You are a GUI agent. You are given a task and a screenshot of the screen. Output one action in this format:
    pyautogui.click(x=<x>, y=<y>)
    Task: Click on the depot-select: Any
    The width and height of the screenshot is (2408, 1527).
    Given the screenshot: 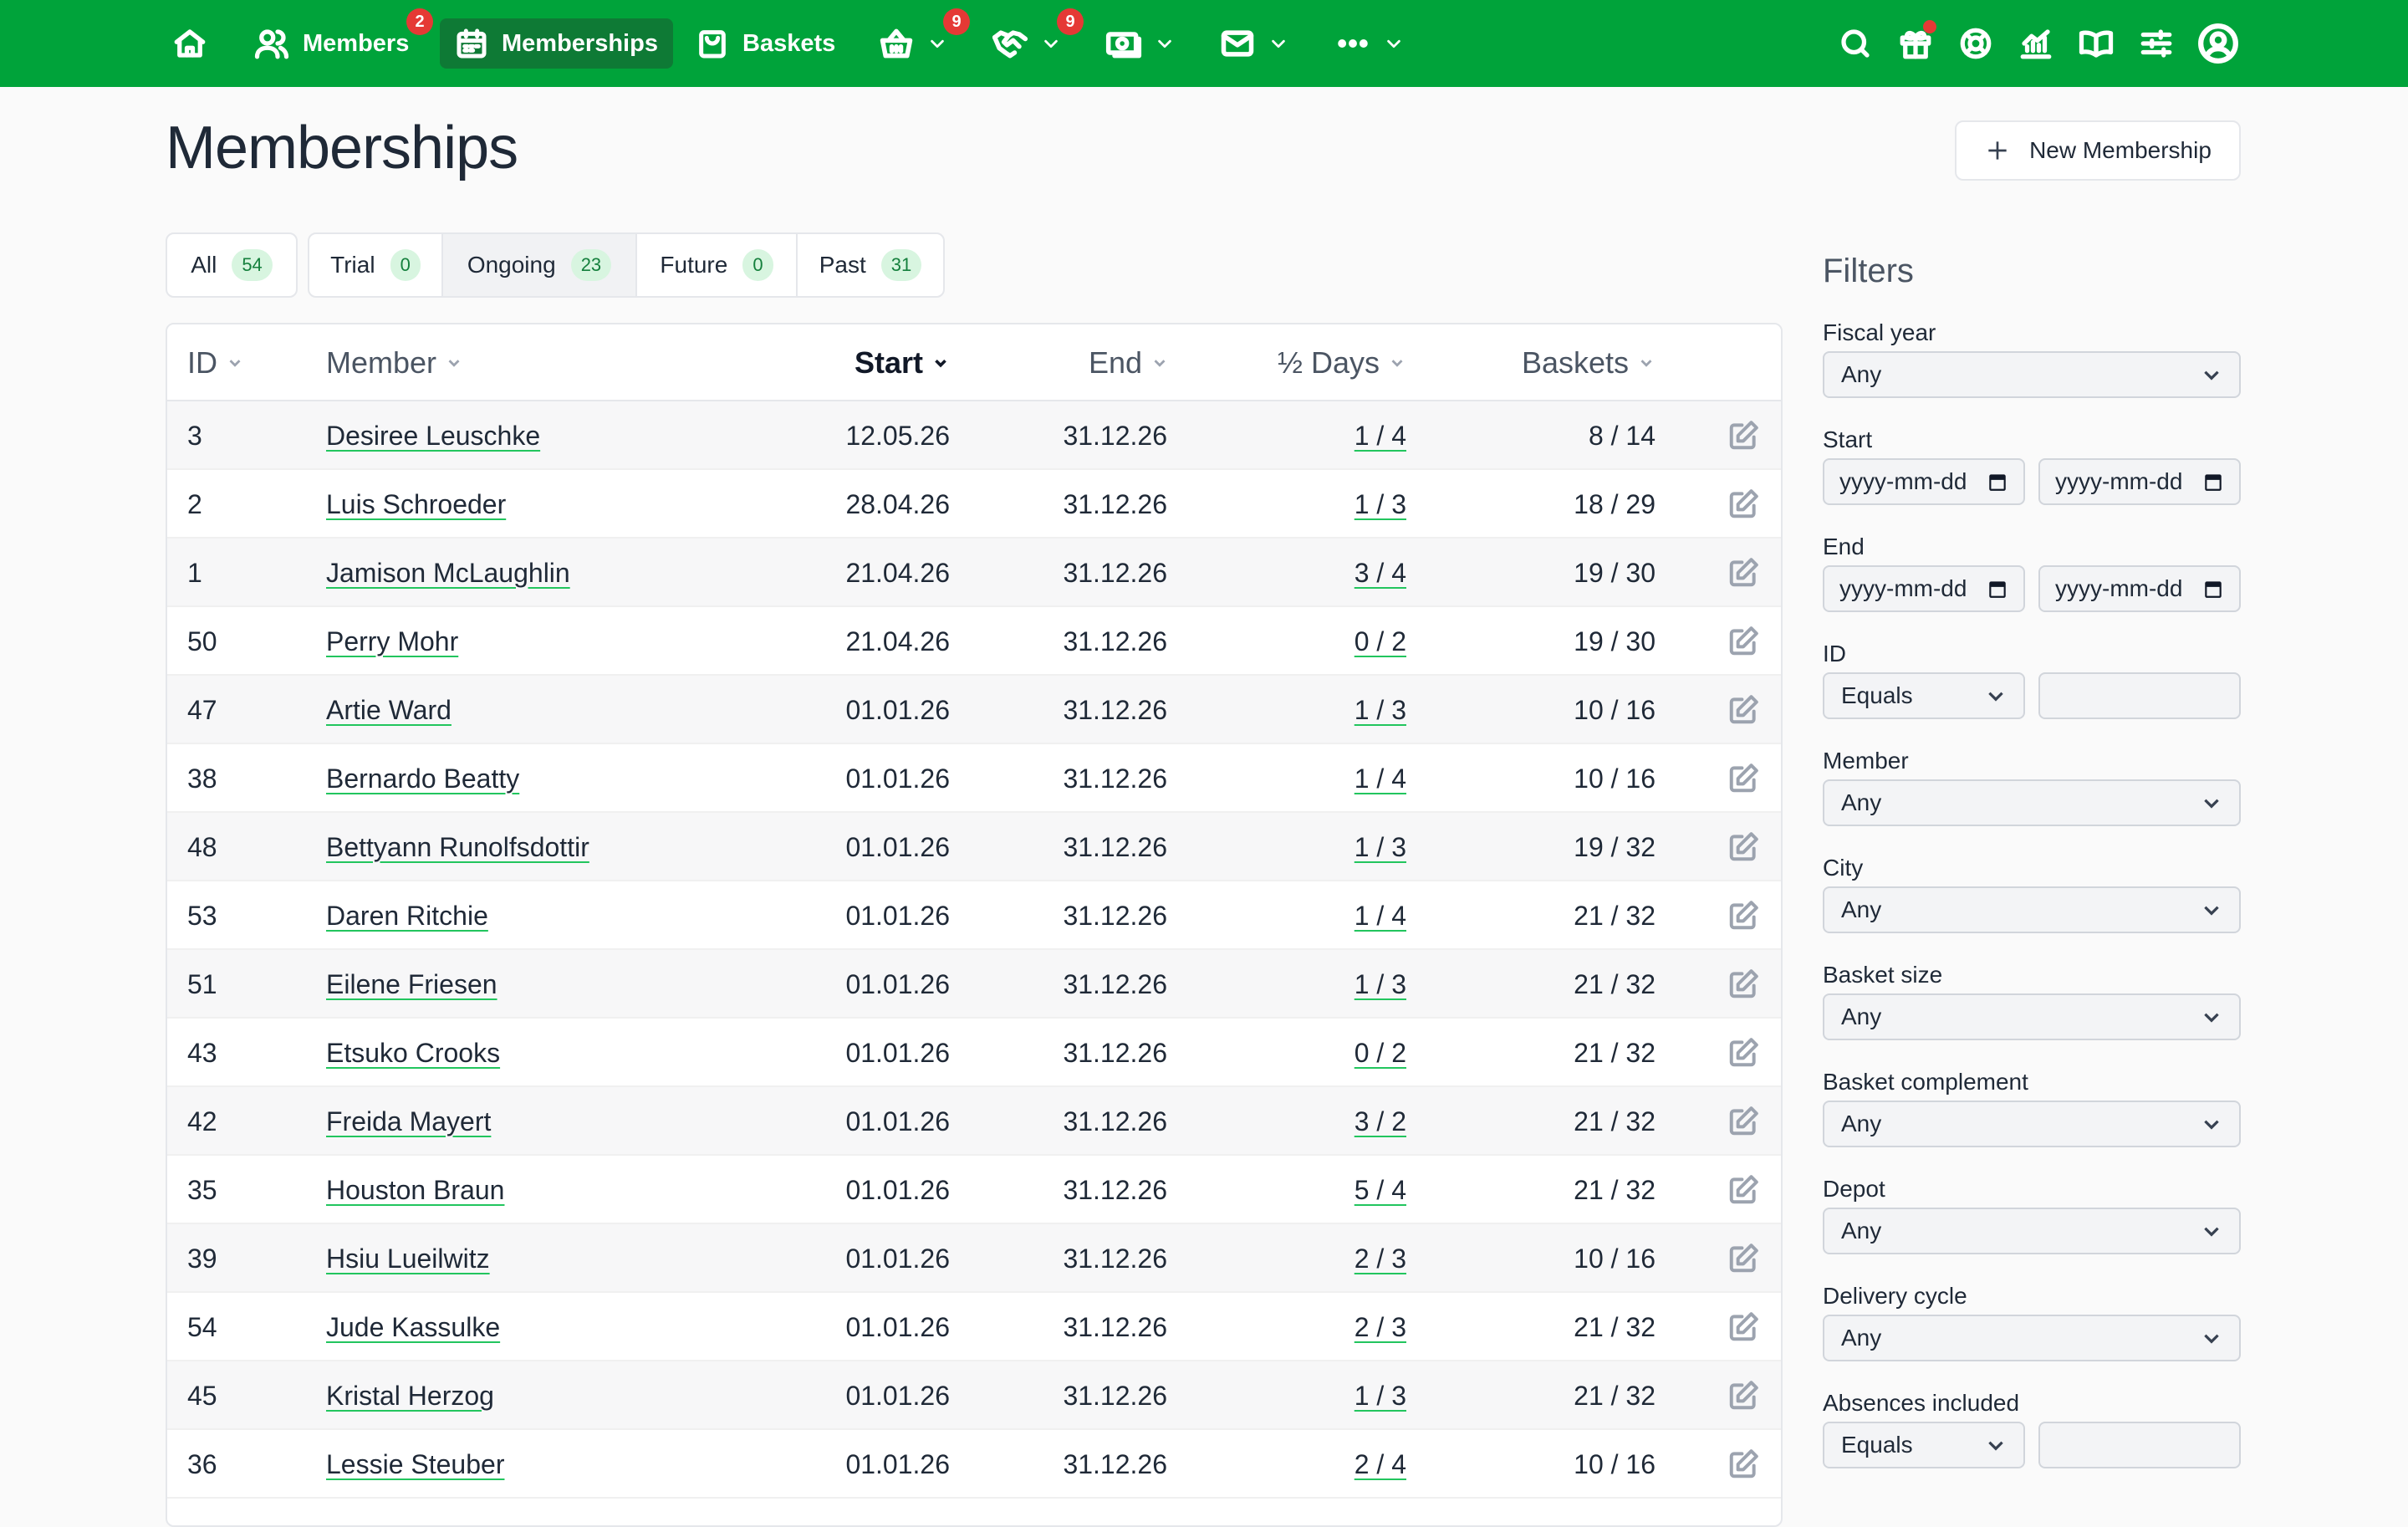 What is the action you would take?
    pyautogui.click(x=2032, y=1231)
    